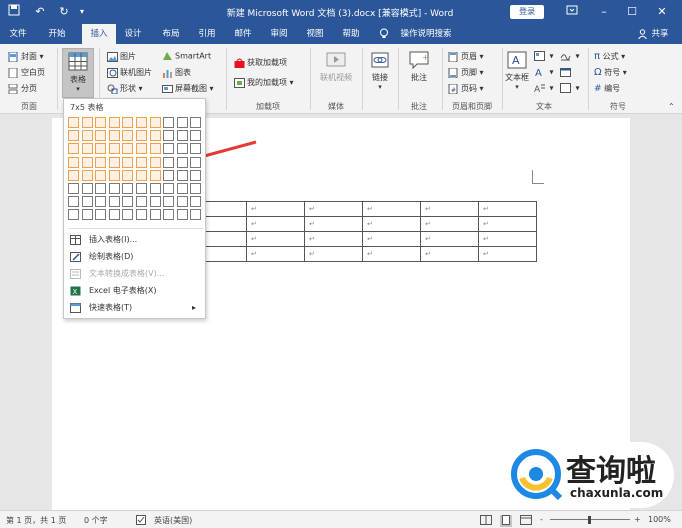 The width and height of the screenshot is (682, 528). I want to click on equation-button: π 公式 ▾, so click(609, 56).